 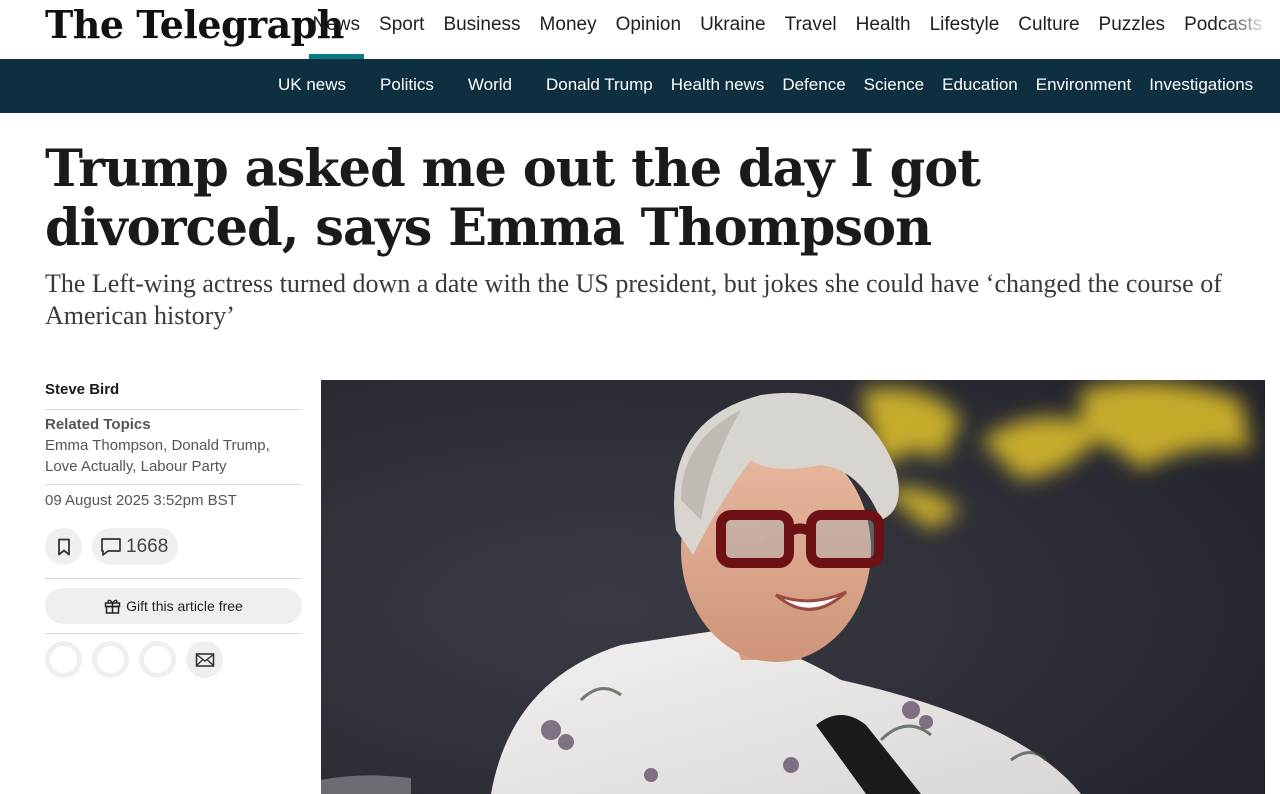 What do you see at coordinates (194, 25) in the screenshot?
I see `telegraph-logo: The Telegraph` at bounding box center [194, 25].